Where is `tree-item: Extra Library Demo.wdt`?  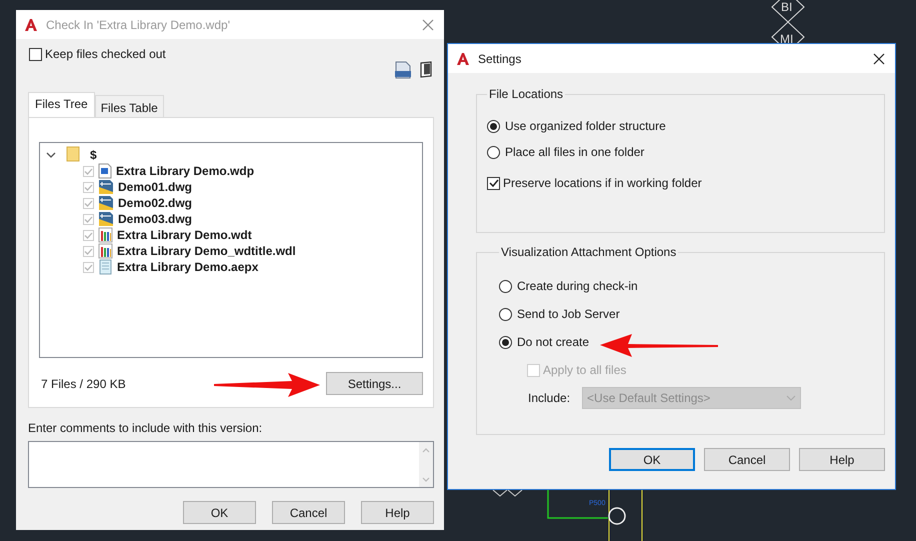
tree-item: Extra Library Demo.wdt is located at coordinates (184, 235).